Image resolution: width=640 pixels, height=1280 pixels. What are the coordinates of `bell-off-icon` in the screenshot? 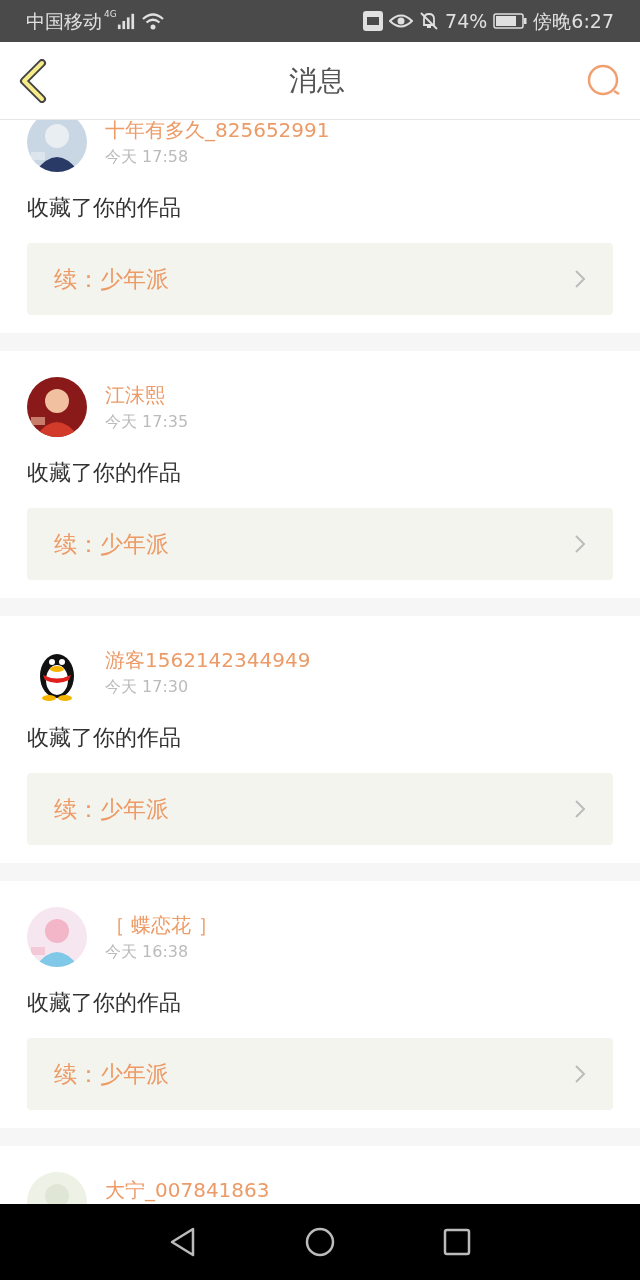 It's located at (429, 21).